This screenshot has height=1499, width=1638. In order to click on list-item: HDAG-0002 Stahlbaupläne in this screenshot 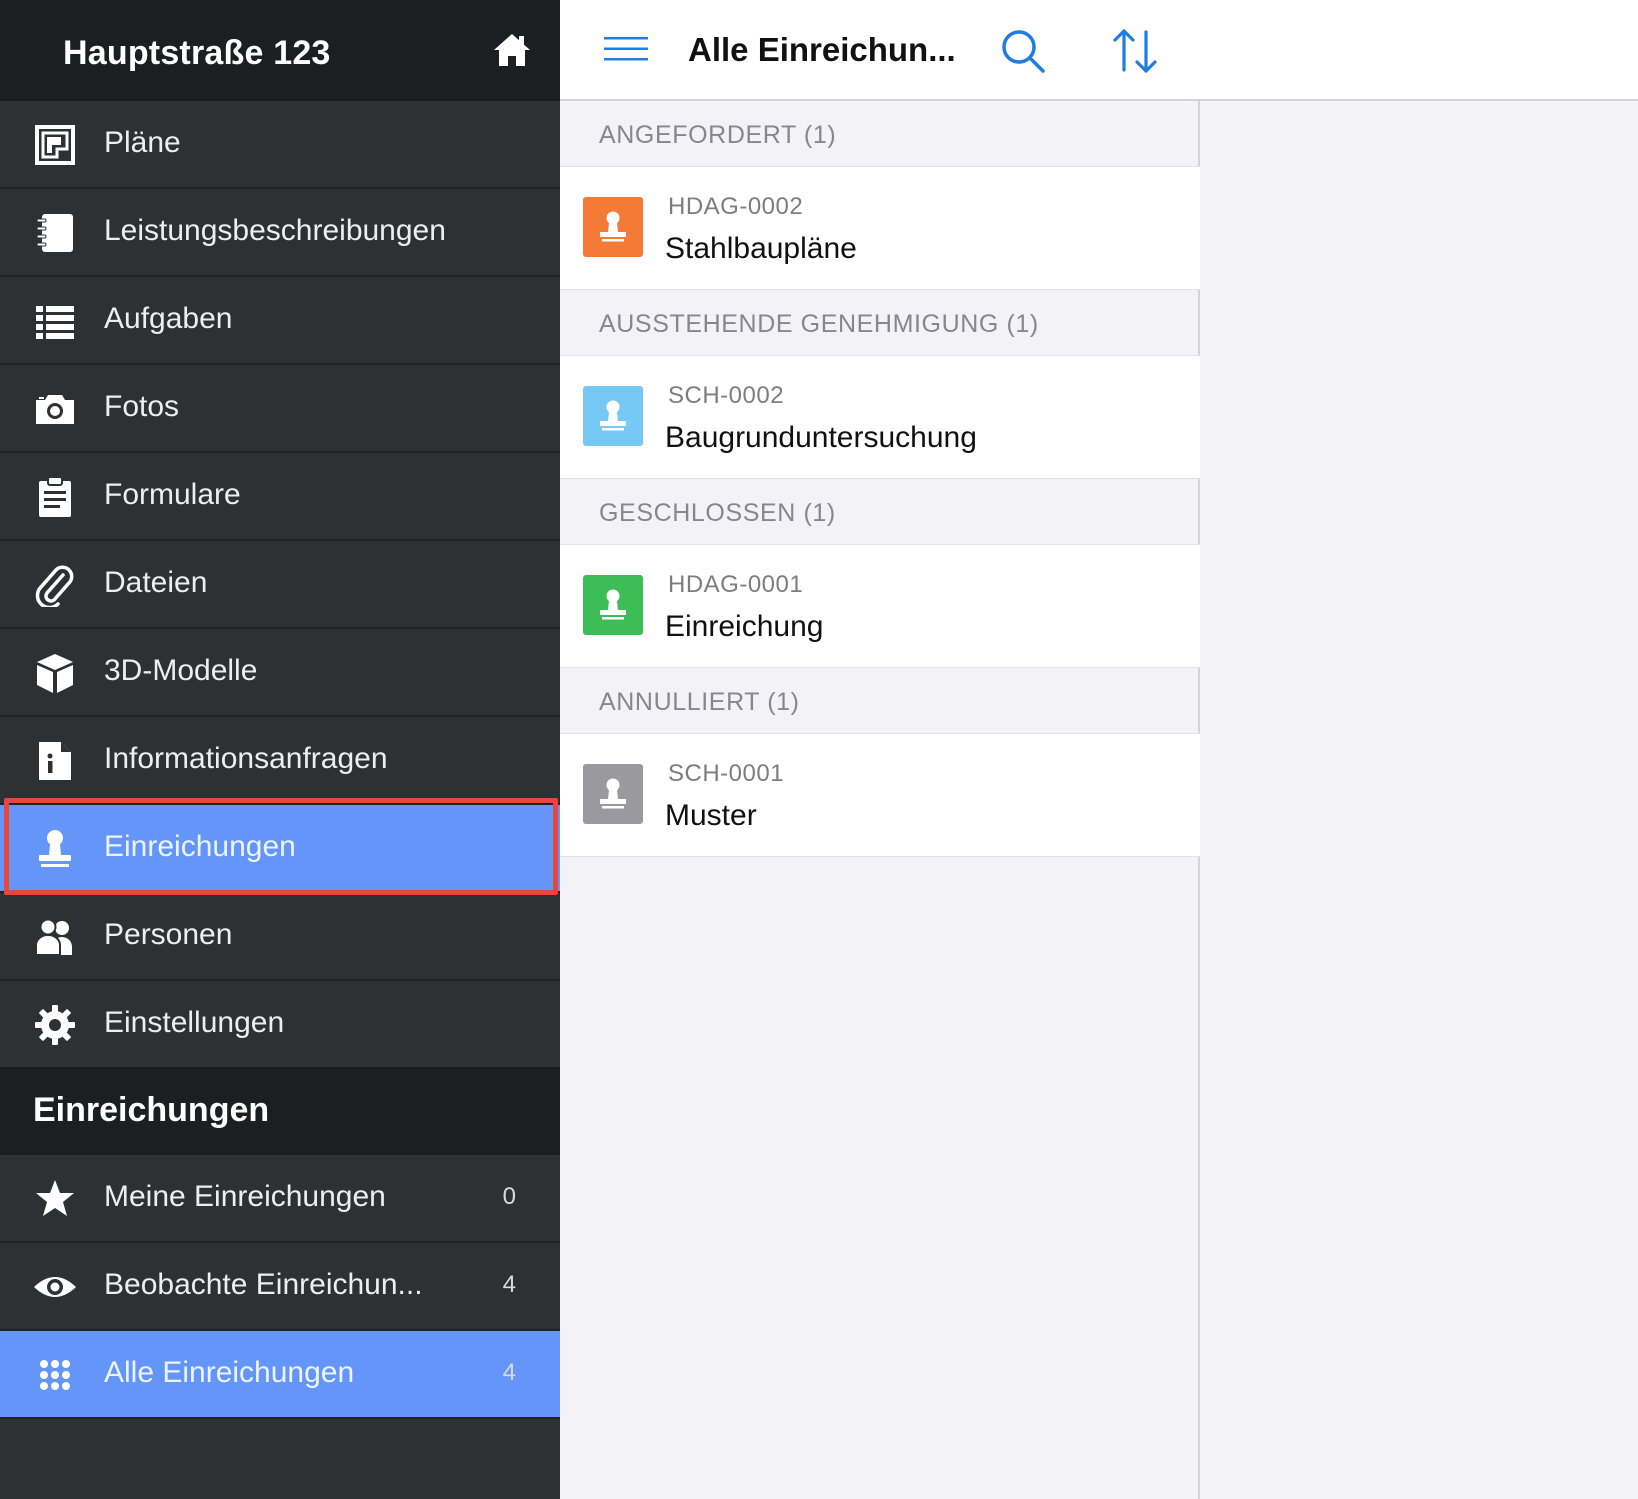, I will do `click(880, 228)`.